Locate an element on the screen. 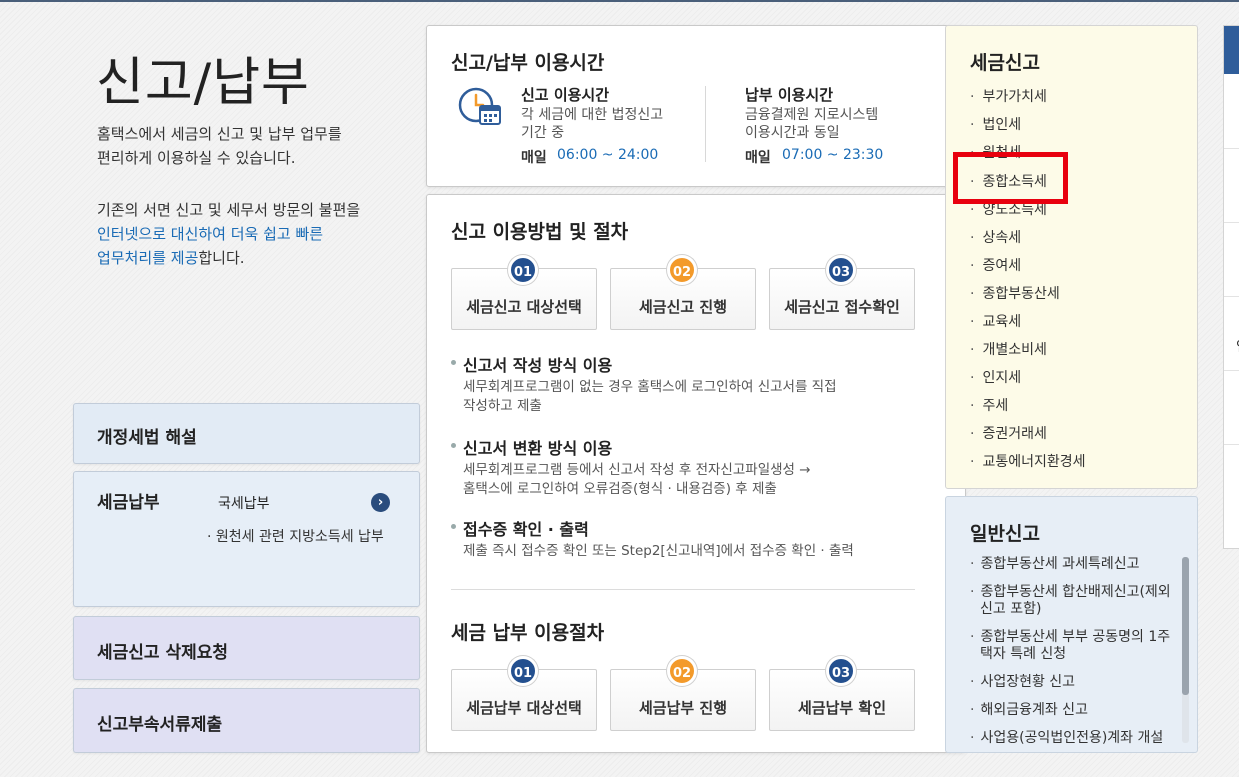 The image size is (1239, 777). bullet-title: 신고서 변환 방식 이용 is located at coordinates (538, 448).